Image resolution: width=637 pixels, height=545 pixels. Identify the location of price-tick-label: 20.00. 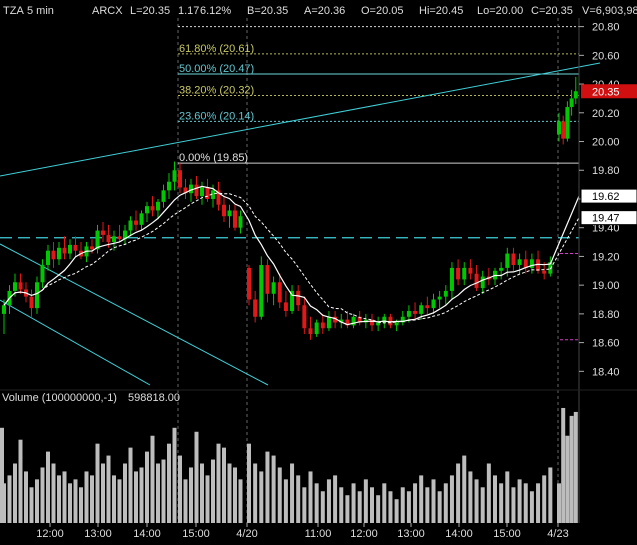
(606, 143).